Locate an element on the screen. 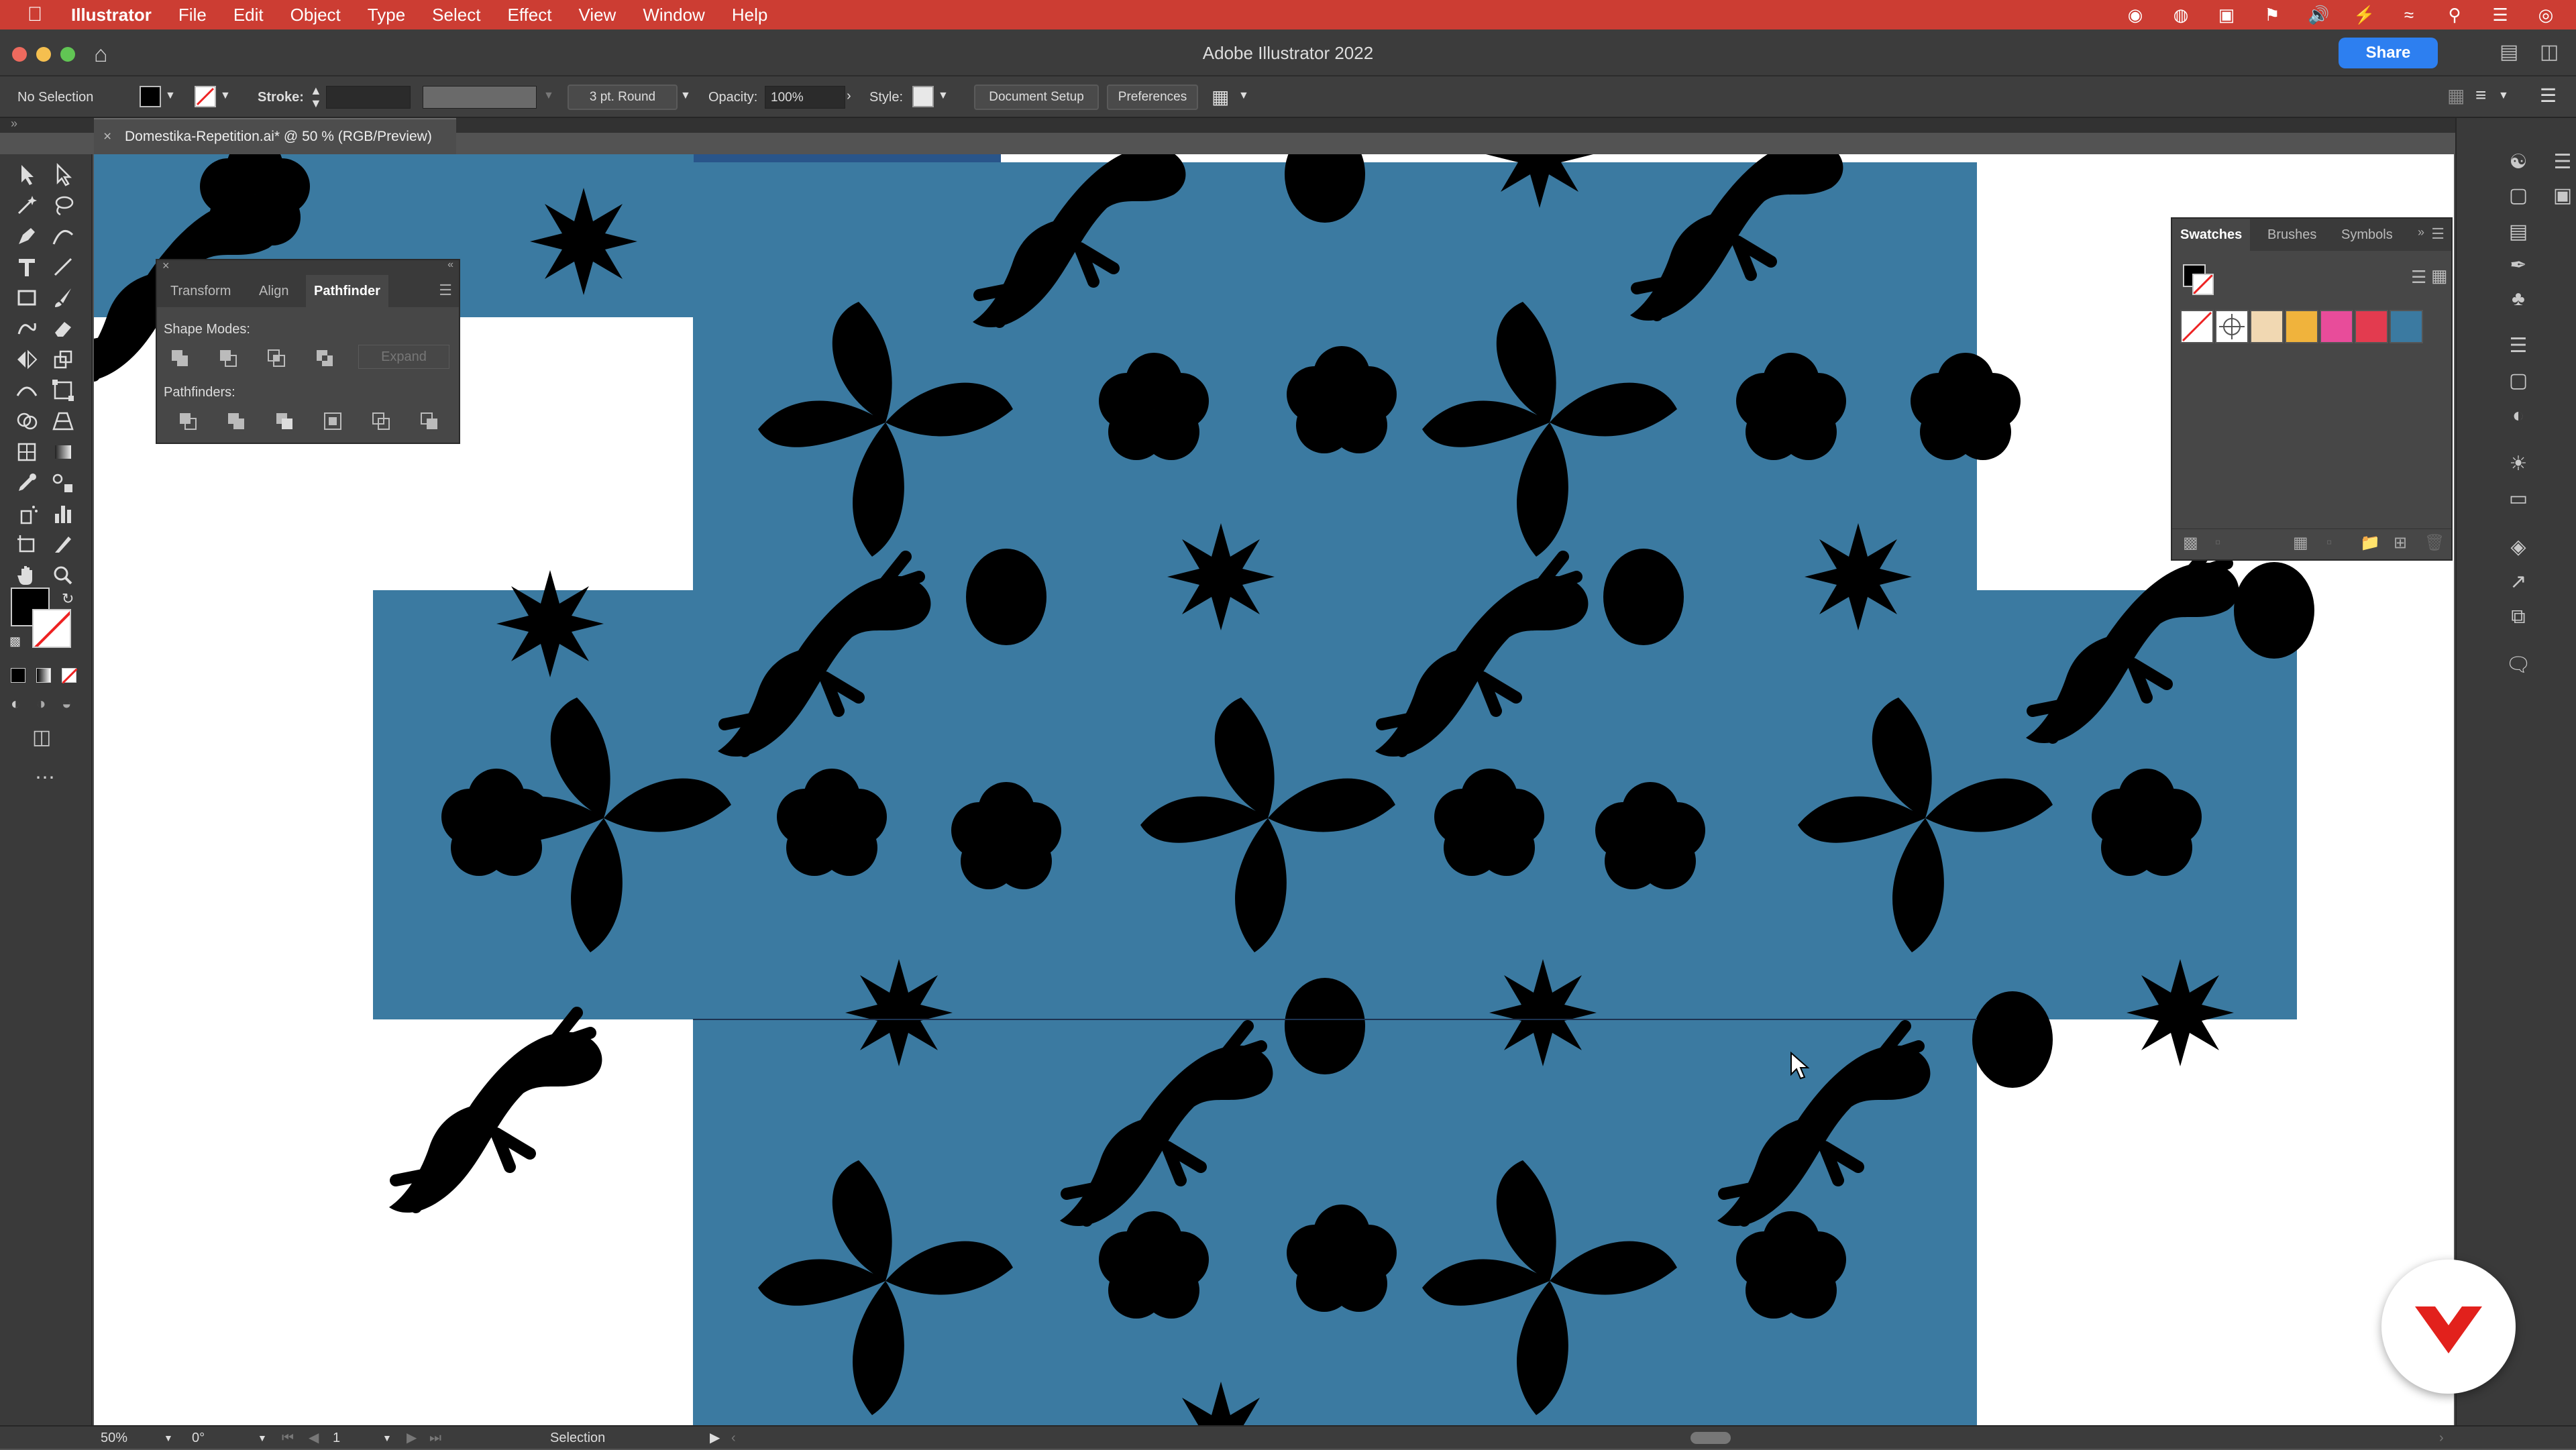 The height and width of the screenshot is (1450, 2576). collapse-swatches-icon: » is located at coordinates (2421, 232).